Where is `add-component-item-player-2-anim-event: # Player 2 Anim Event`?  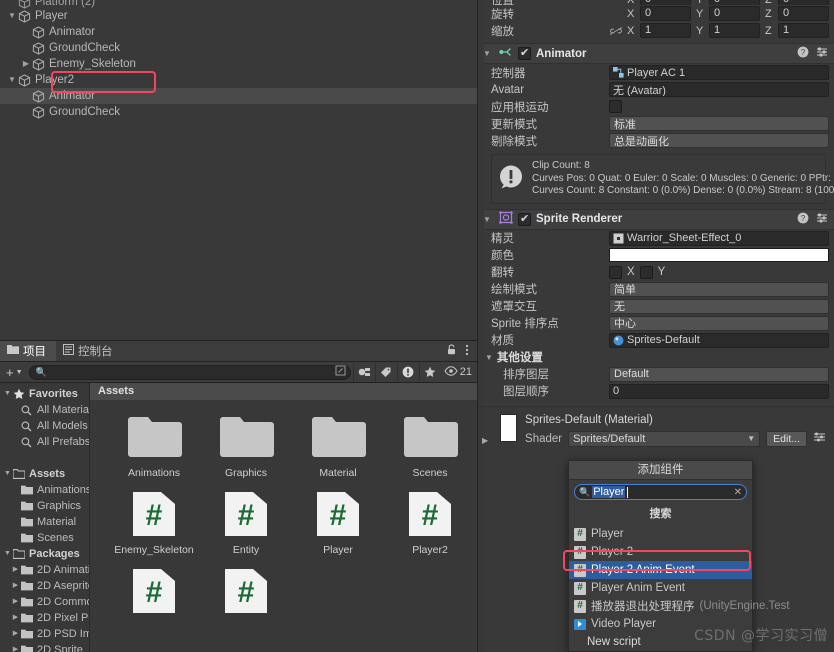
add-component-item-player-2-anim-event: # Player 2 Anim Event is located at coordinates (660, 570).